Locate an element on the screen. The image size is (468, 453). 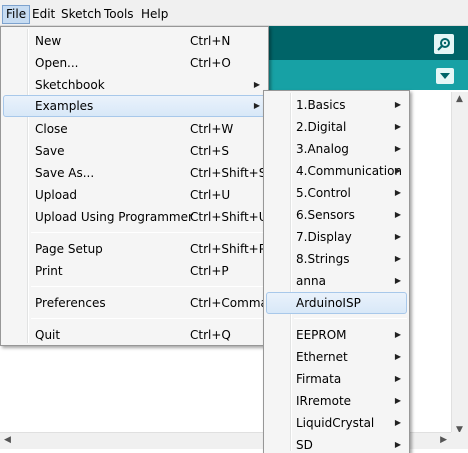
menu-item-shortcut: Ctrl+W is located at coordinates (212, 129).